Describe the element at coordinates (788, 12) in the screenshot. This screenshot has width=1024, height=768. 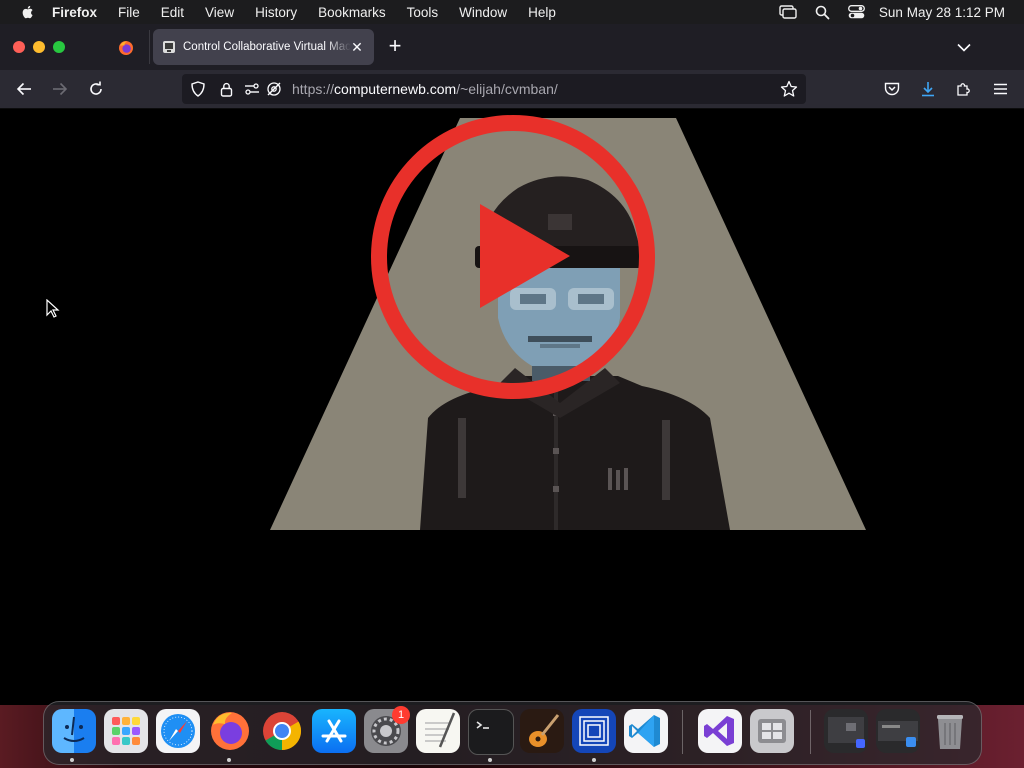
I see `screen-mirroring-icon` at that location.